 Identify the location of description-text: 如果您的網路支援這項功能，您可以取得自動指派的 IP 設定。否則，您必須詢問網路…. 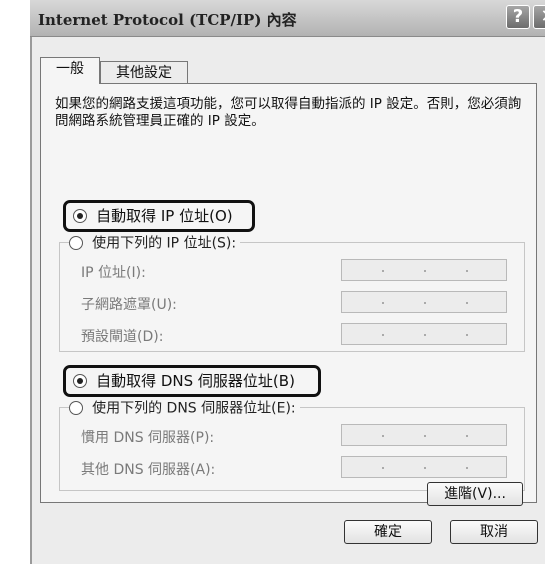
(288, 112).